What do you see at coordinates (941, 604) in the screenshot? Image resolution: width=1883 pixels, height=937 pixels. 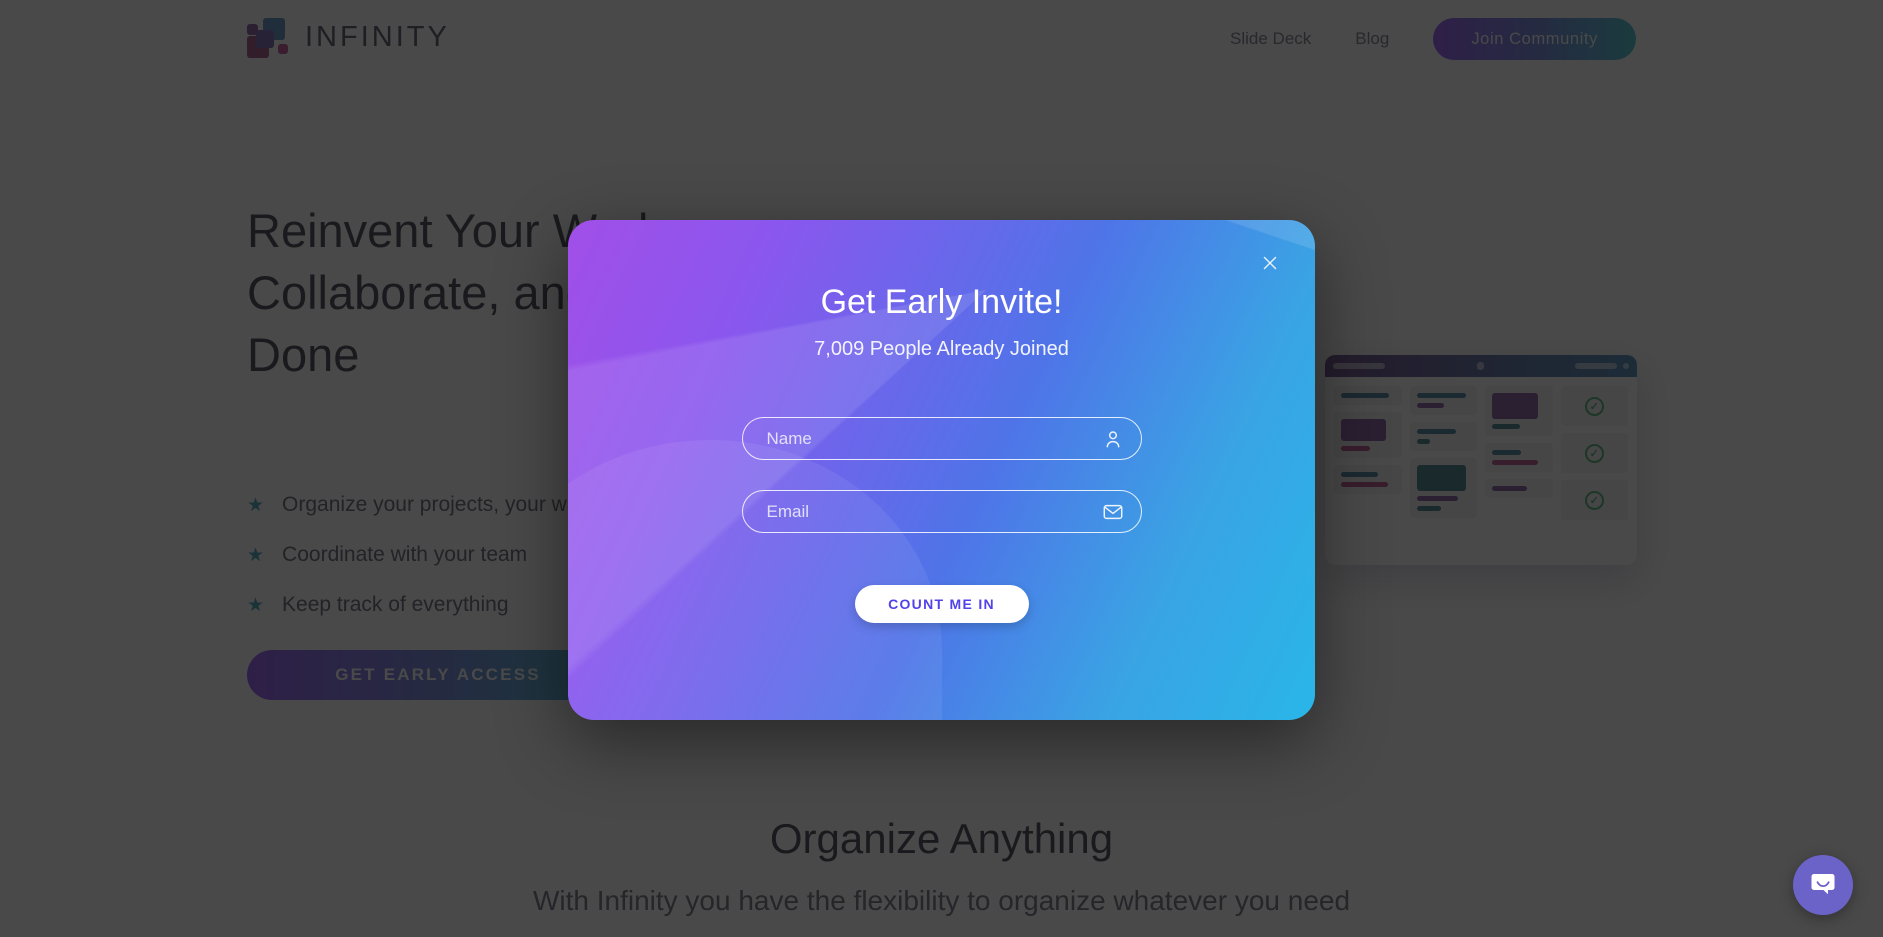 I see `count-me-in-button: COUNT ME IN` at bounding box center [941, 604].